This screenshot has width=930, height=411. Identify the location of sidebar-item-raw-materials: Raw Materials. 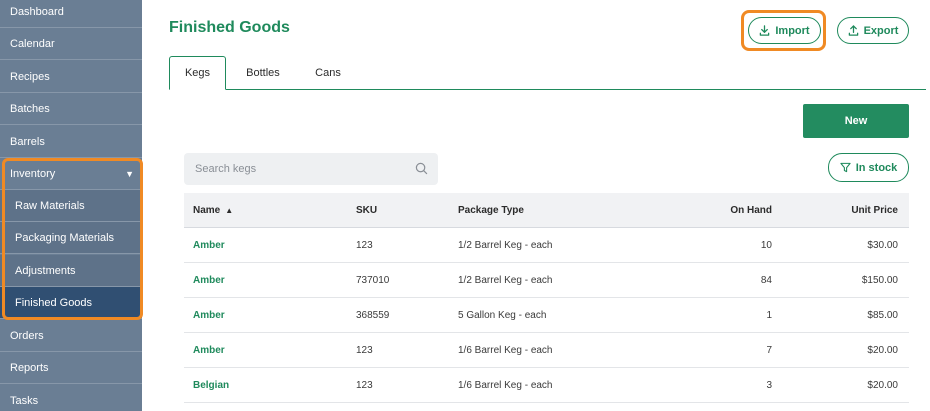
(71, 206).